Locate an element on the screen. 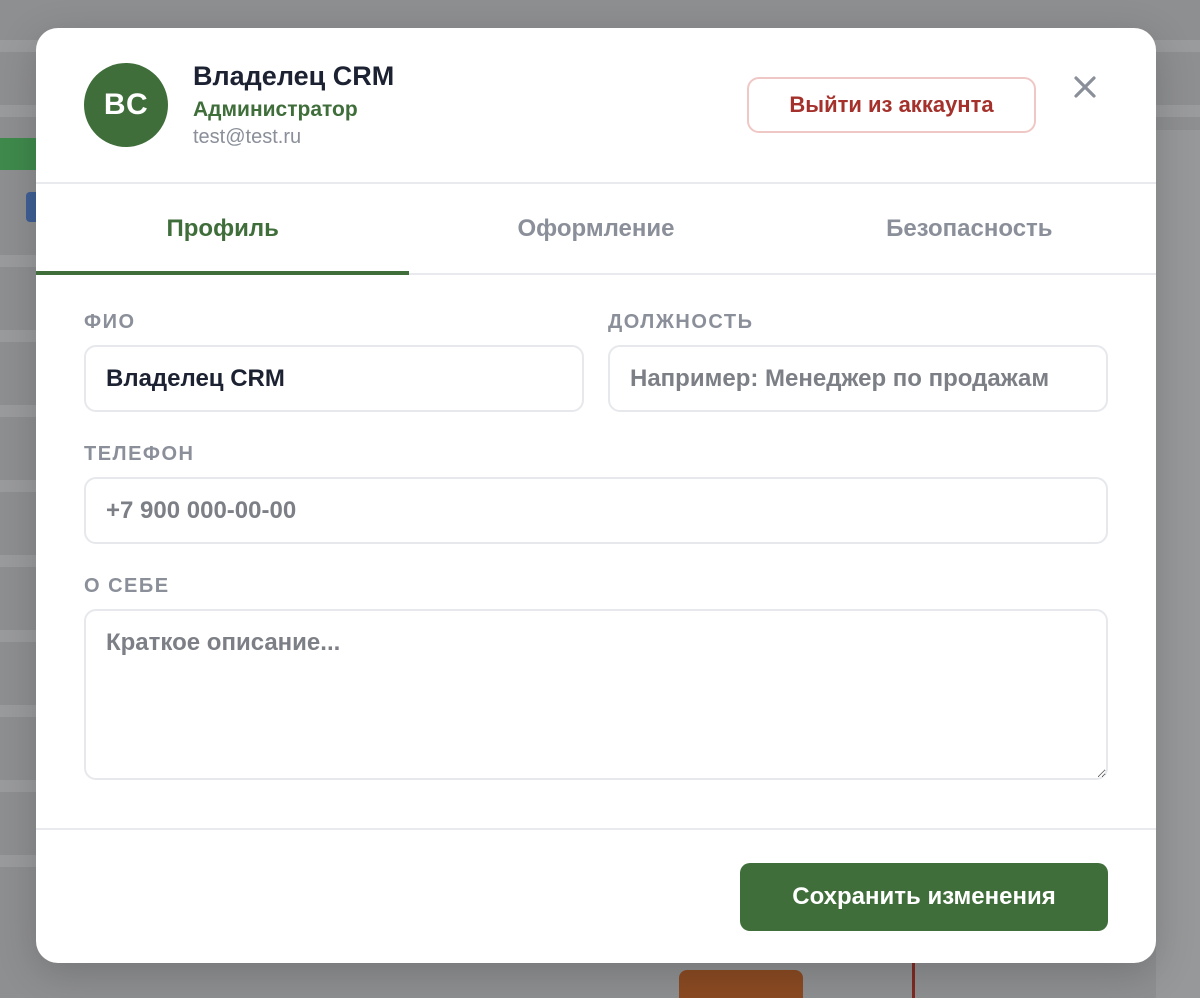  bg-side-panel is located at coordinates (1178, 564).